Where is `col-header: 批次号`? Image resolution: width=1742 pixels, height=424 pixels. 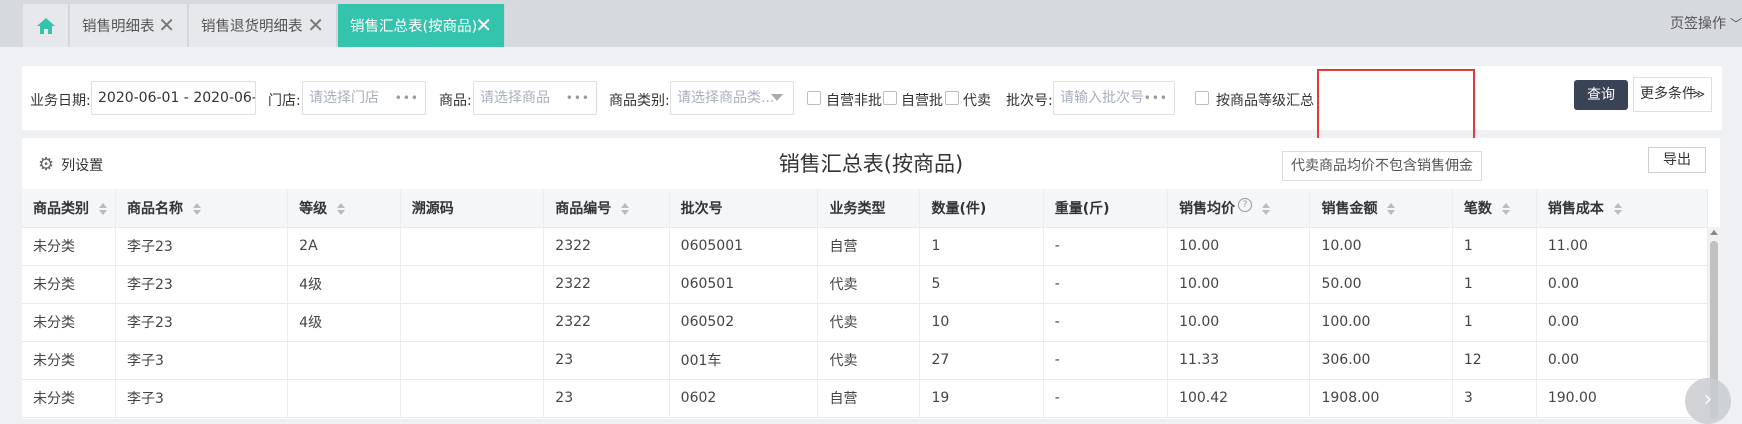
col-header: 批次号 is located at coordinates (744, 208).